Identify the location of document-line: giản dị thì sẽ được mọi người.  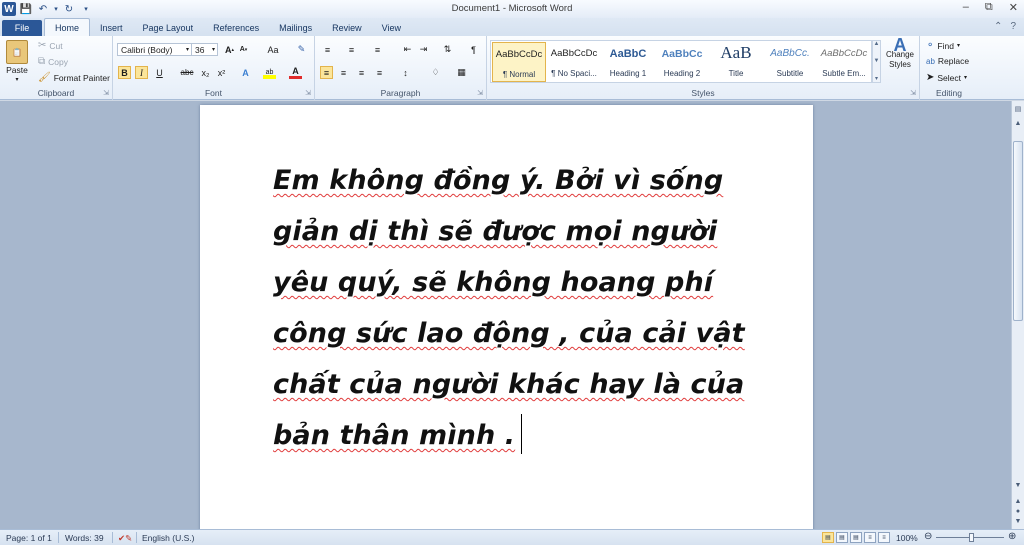
(523, 231).